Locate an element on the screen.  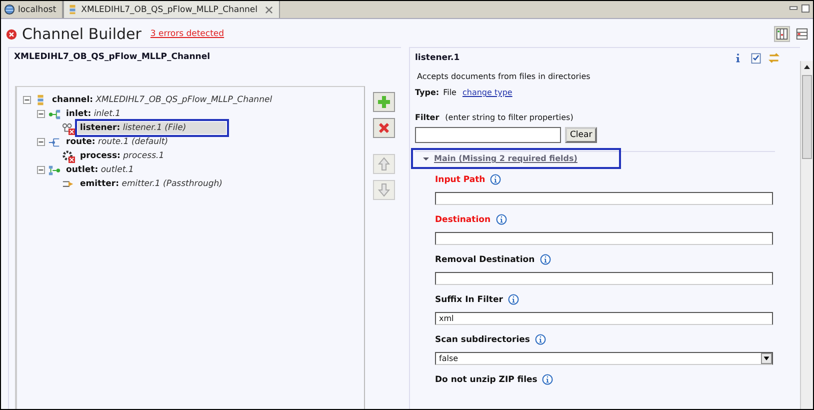
expand-arrow-icon is located at coordinates (426, 159).